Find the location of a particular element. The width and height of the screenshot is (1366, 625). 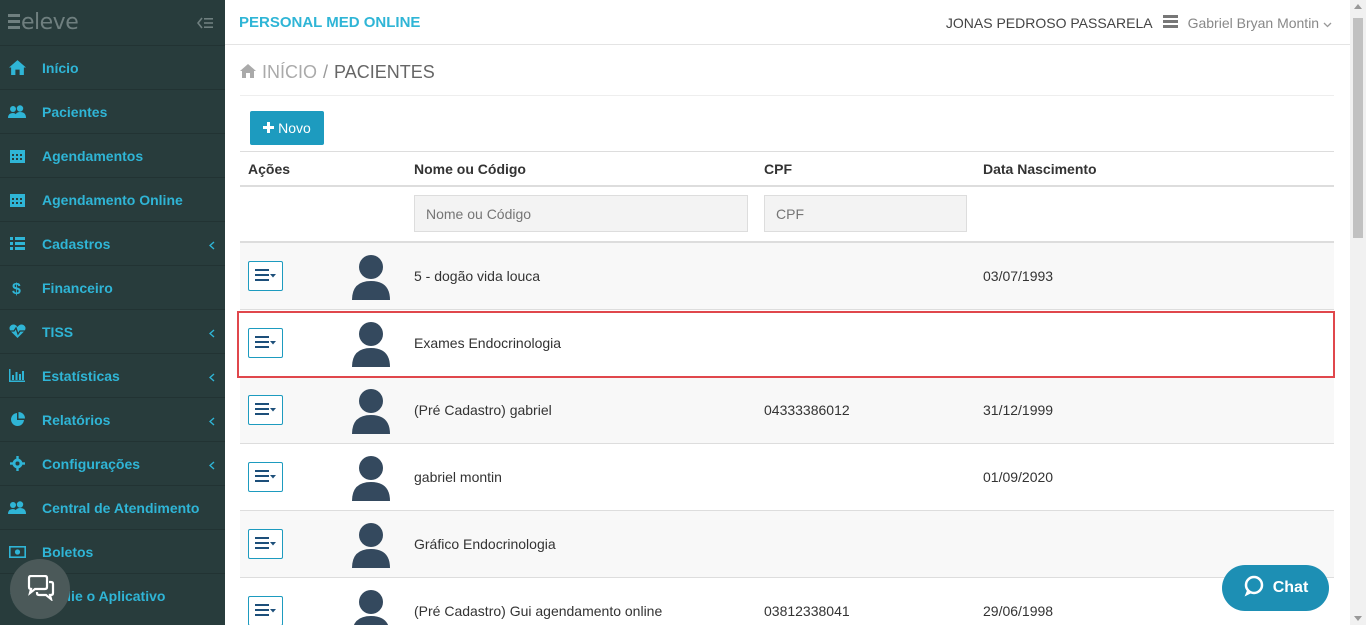

sidebar-item-inicio: Início is located at coordinates (112, 67).